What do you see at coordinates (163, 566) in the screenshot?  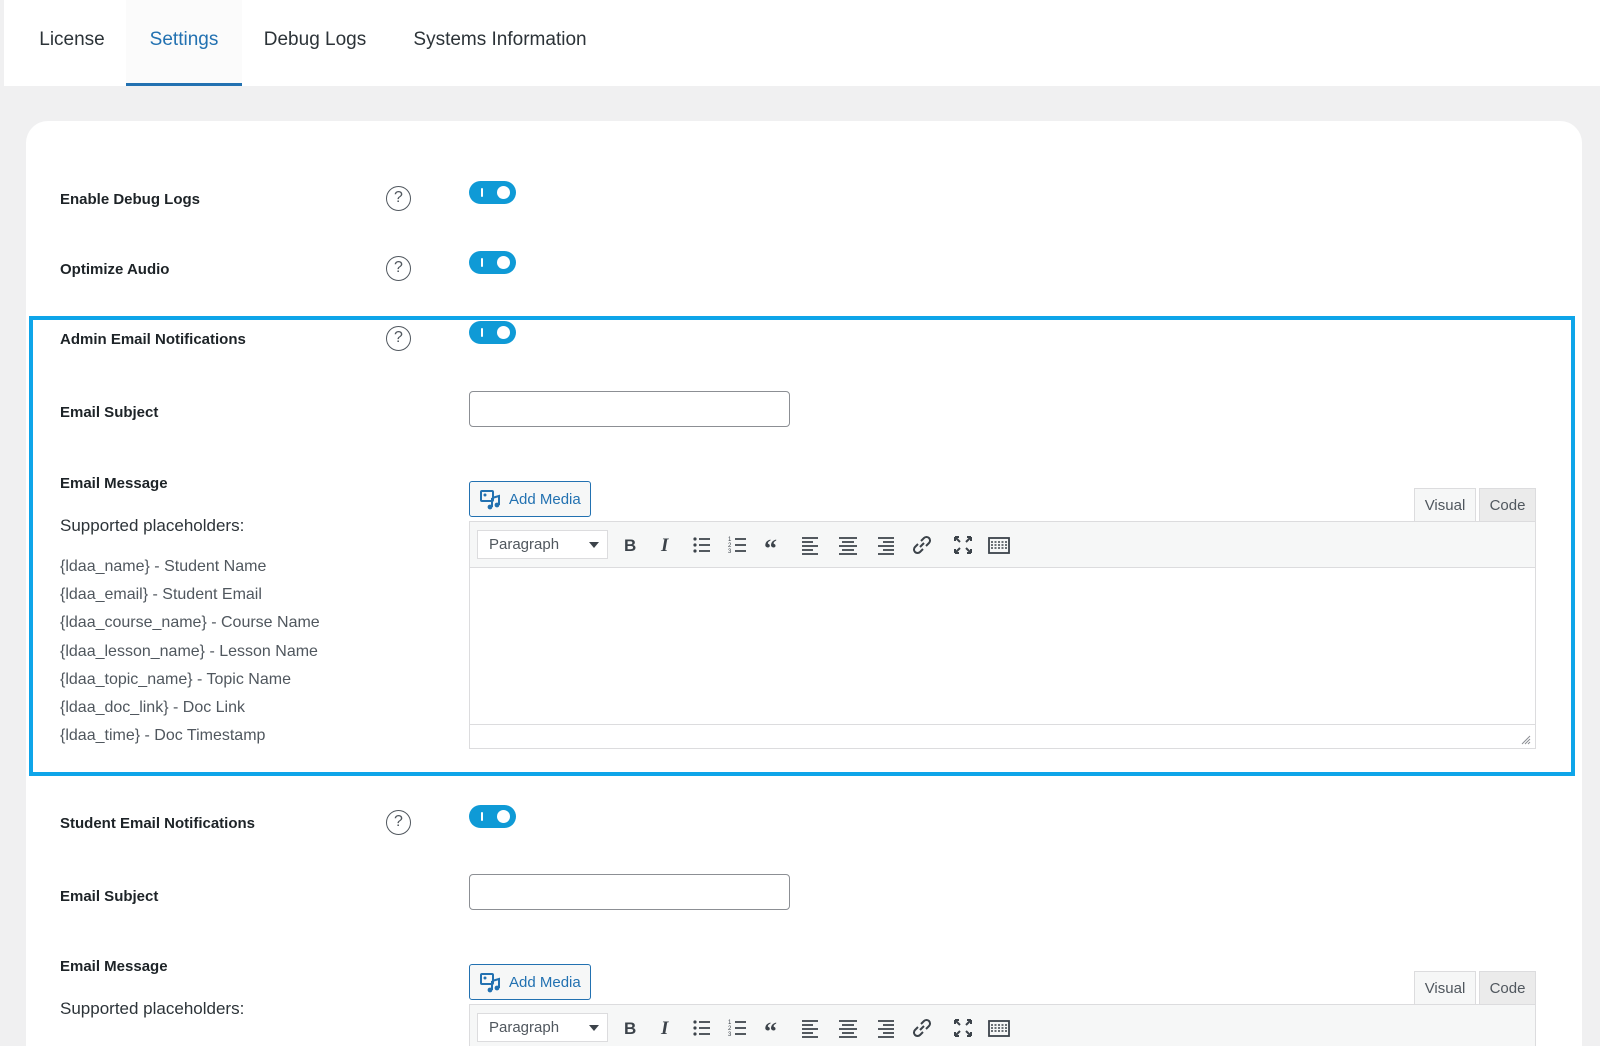 I see `placeholder-item: {ldaa_name} - Student Name` at bounding box center [163, 566].